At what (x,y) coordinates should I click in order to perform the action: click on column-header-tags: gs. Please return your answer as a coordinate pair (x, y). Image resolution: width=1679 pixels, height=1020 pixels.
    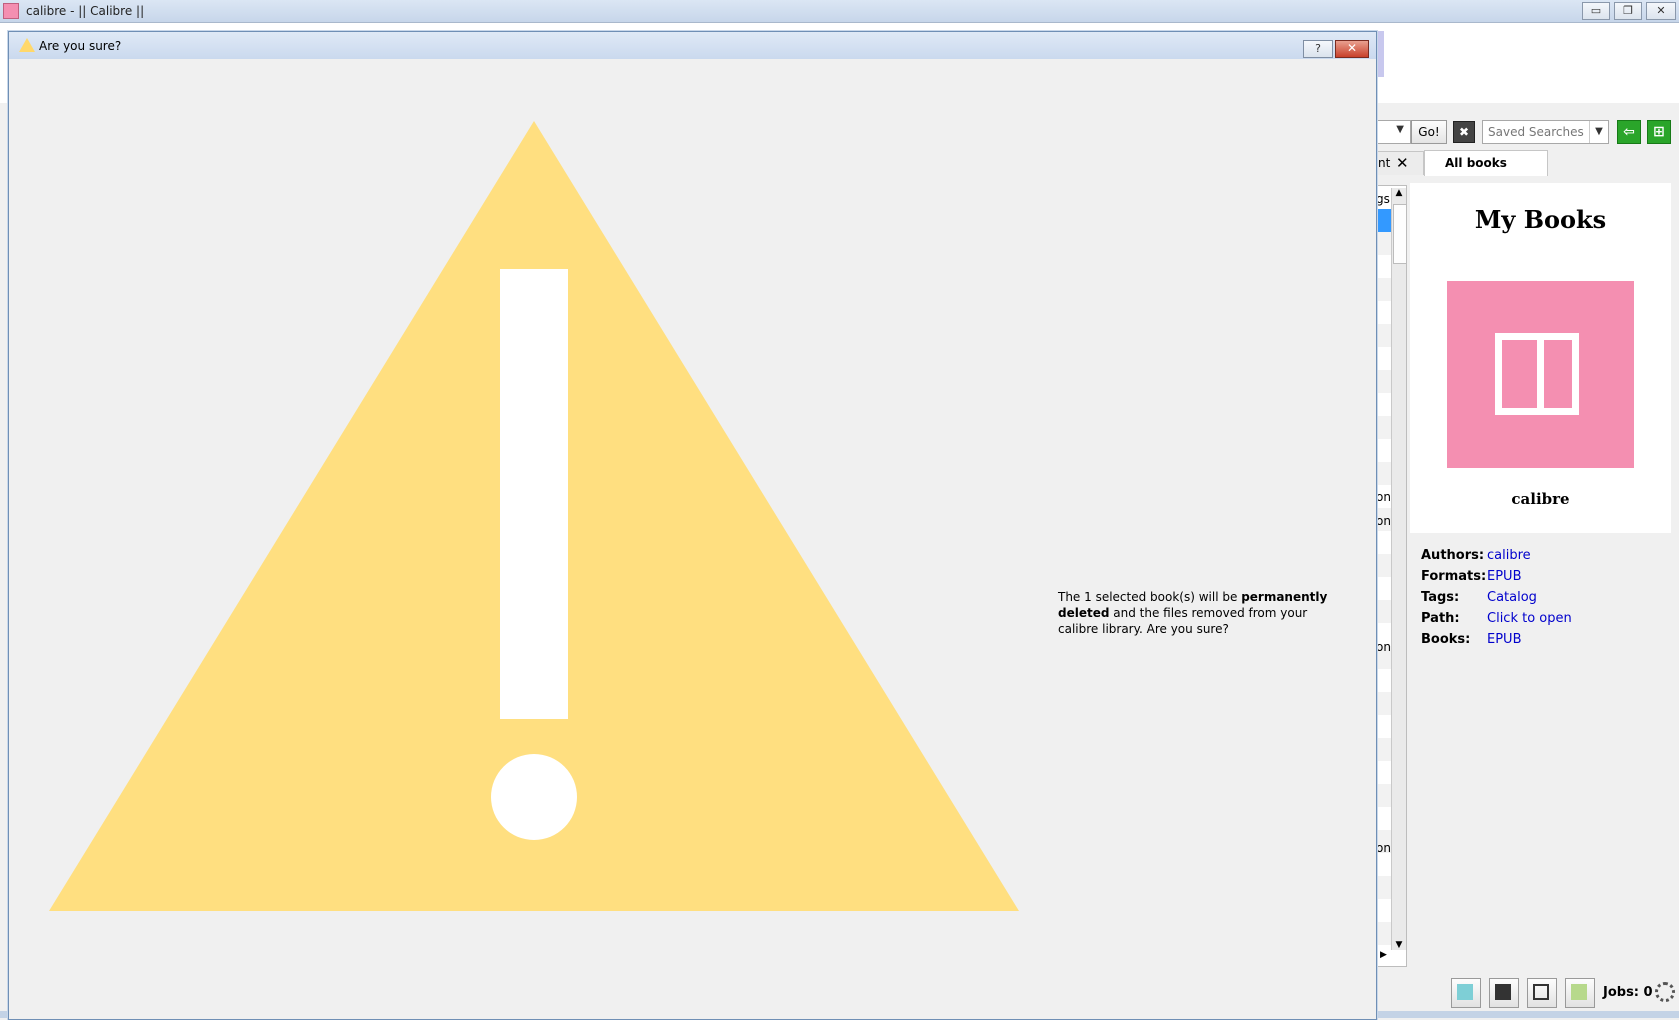
    Looking at the image, I should click on (1383, 199).